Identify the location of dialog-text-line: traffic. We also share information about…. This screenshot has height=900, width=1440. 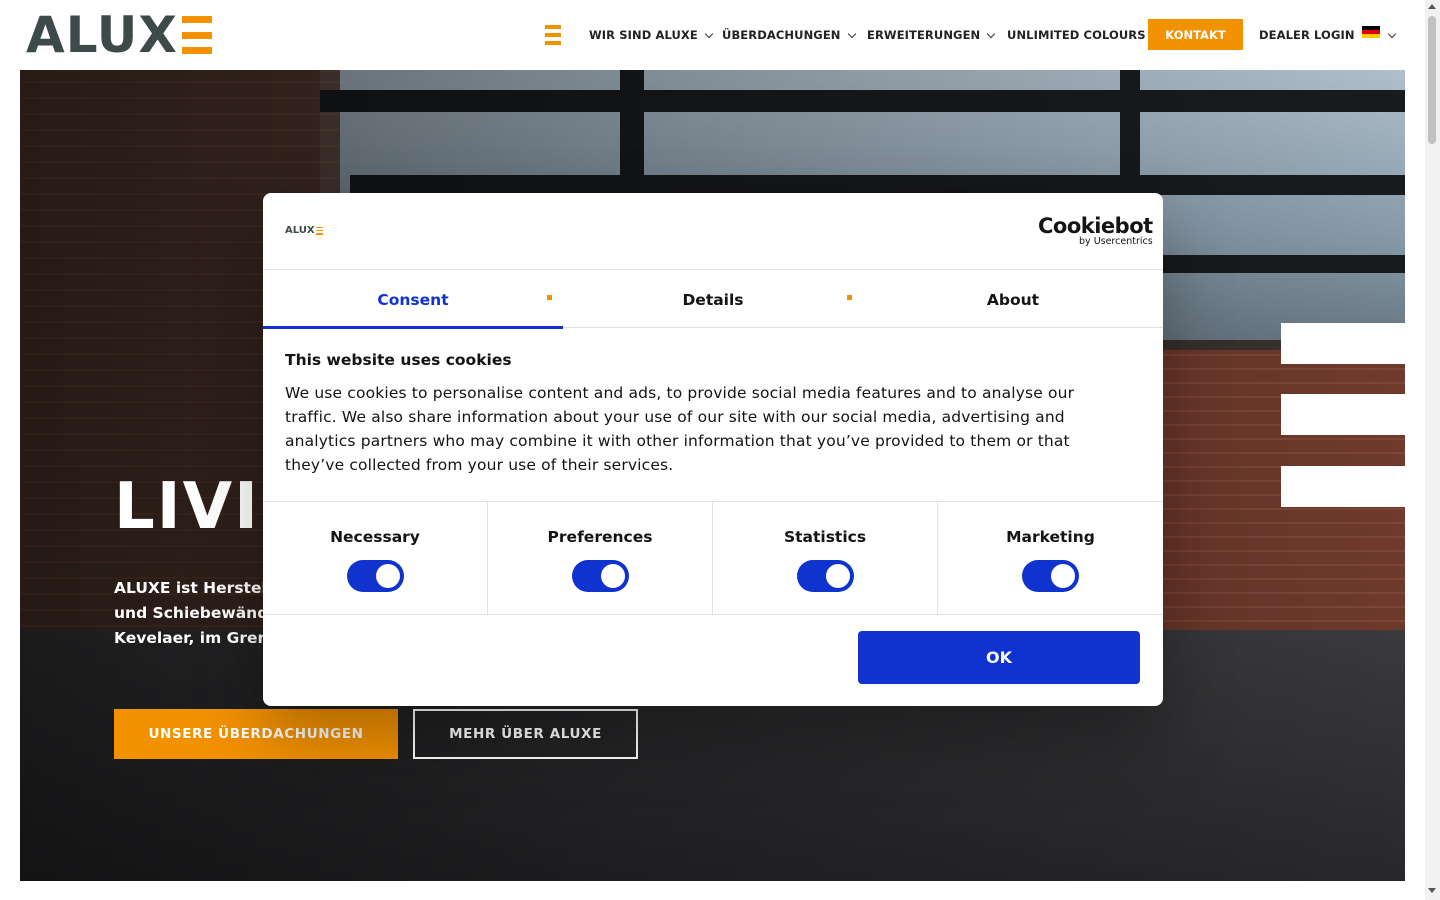
(675, 417).